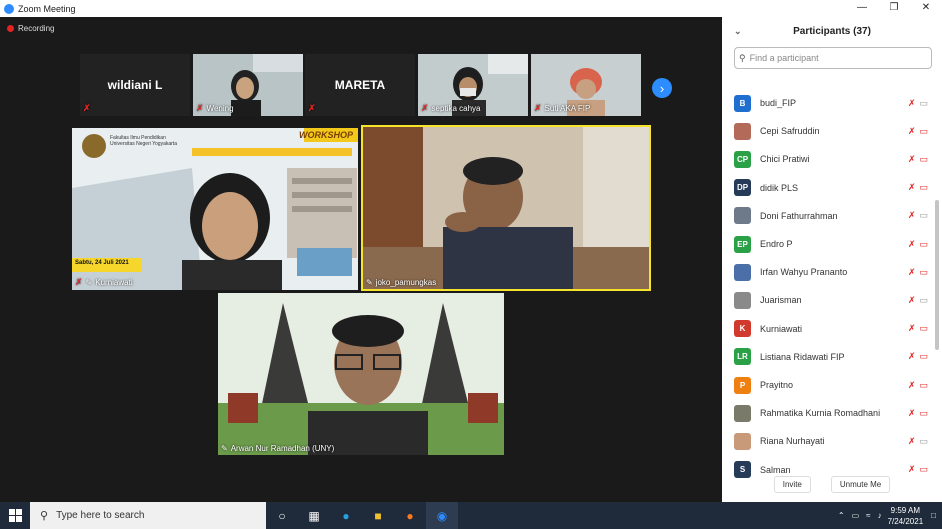 The height and width of the screenshot is (529, 942). What do you see at coordinates (742, 103) in the screenshot?
I see `avatar: B` at bounding box center [742, 103].